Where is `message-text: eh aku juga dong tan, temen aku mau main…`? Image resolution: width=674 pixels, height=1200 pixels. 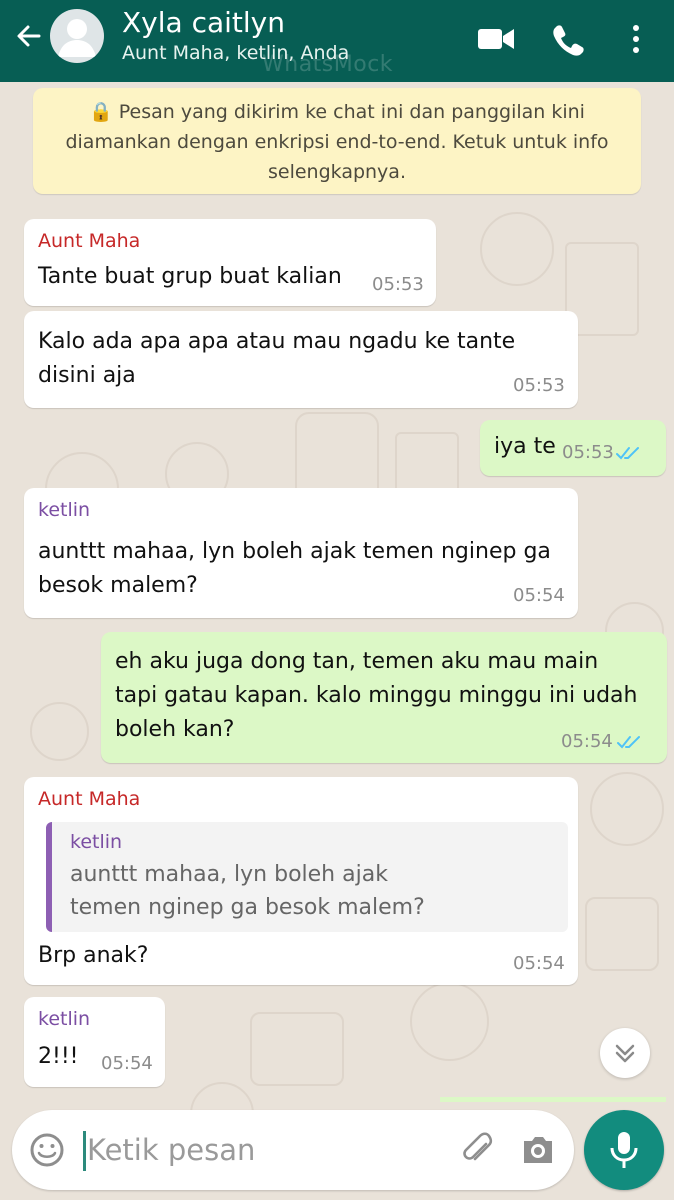
message-text: eh aku juga dong tan, temen aku mau main… is located at coordinates (376, 695).